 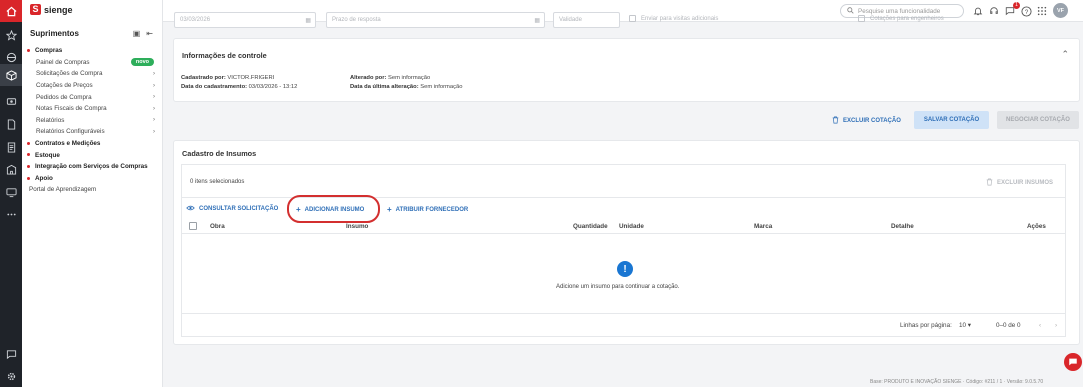 What do you see at coordinates (978, 11) in the screenshot?
I see `bell-icon` at bounding box center [978, 11].